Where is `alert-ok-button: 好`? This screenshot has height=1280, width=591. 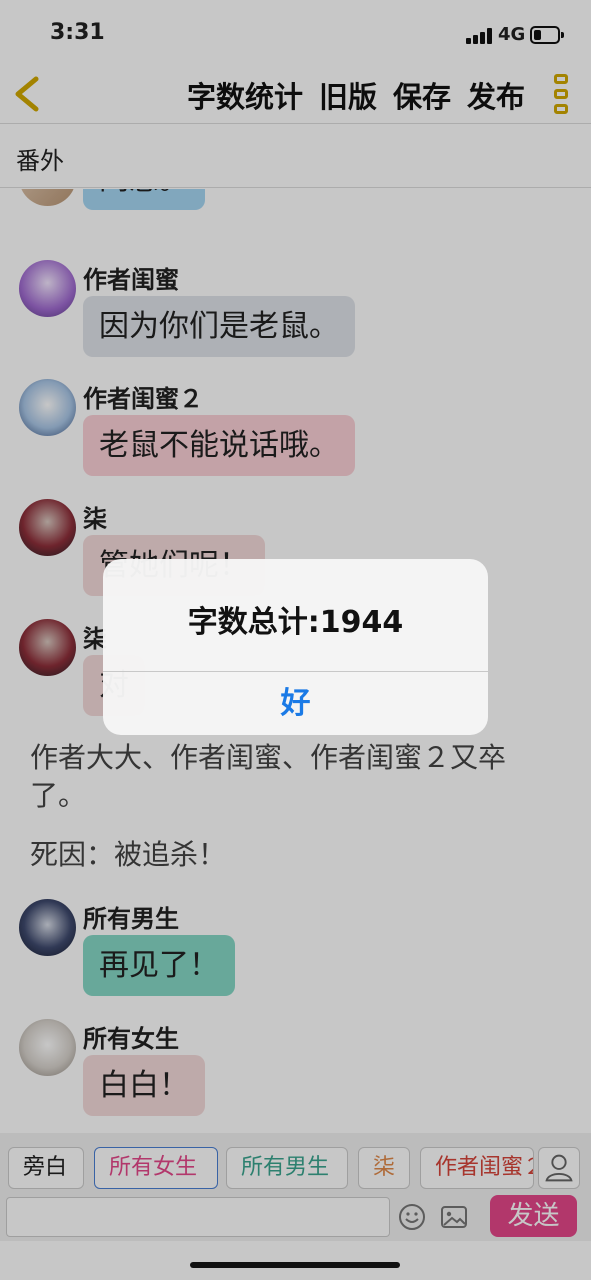
alert-ok-button: 好 is located at coordinates (295, 703).